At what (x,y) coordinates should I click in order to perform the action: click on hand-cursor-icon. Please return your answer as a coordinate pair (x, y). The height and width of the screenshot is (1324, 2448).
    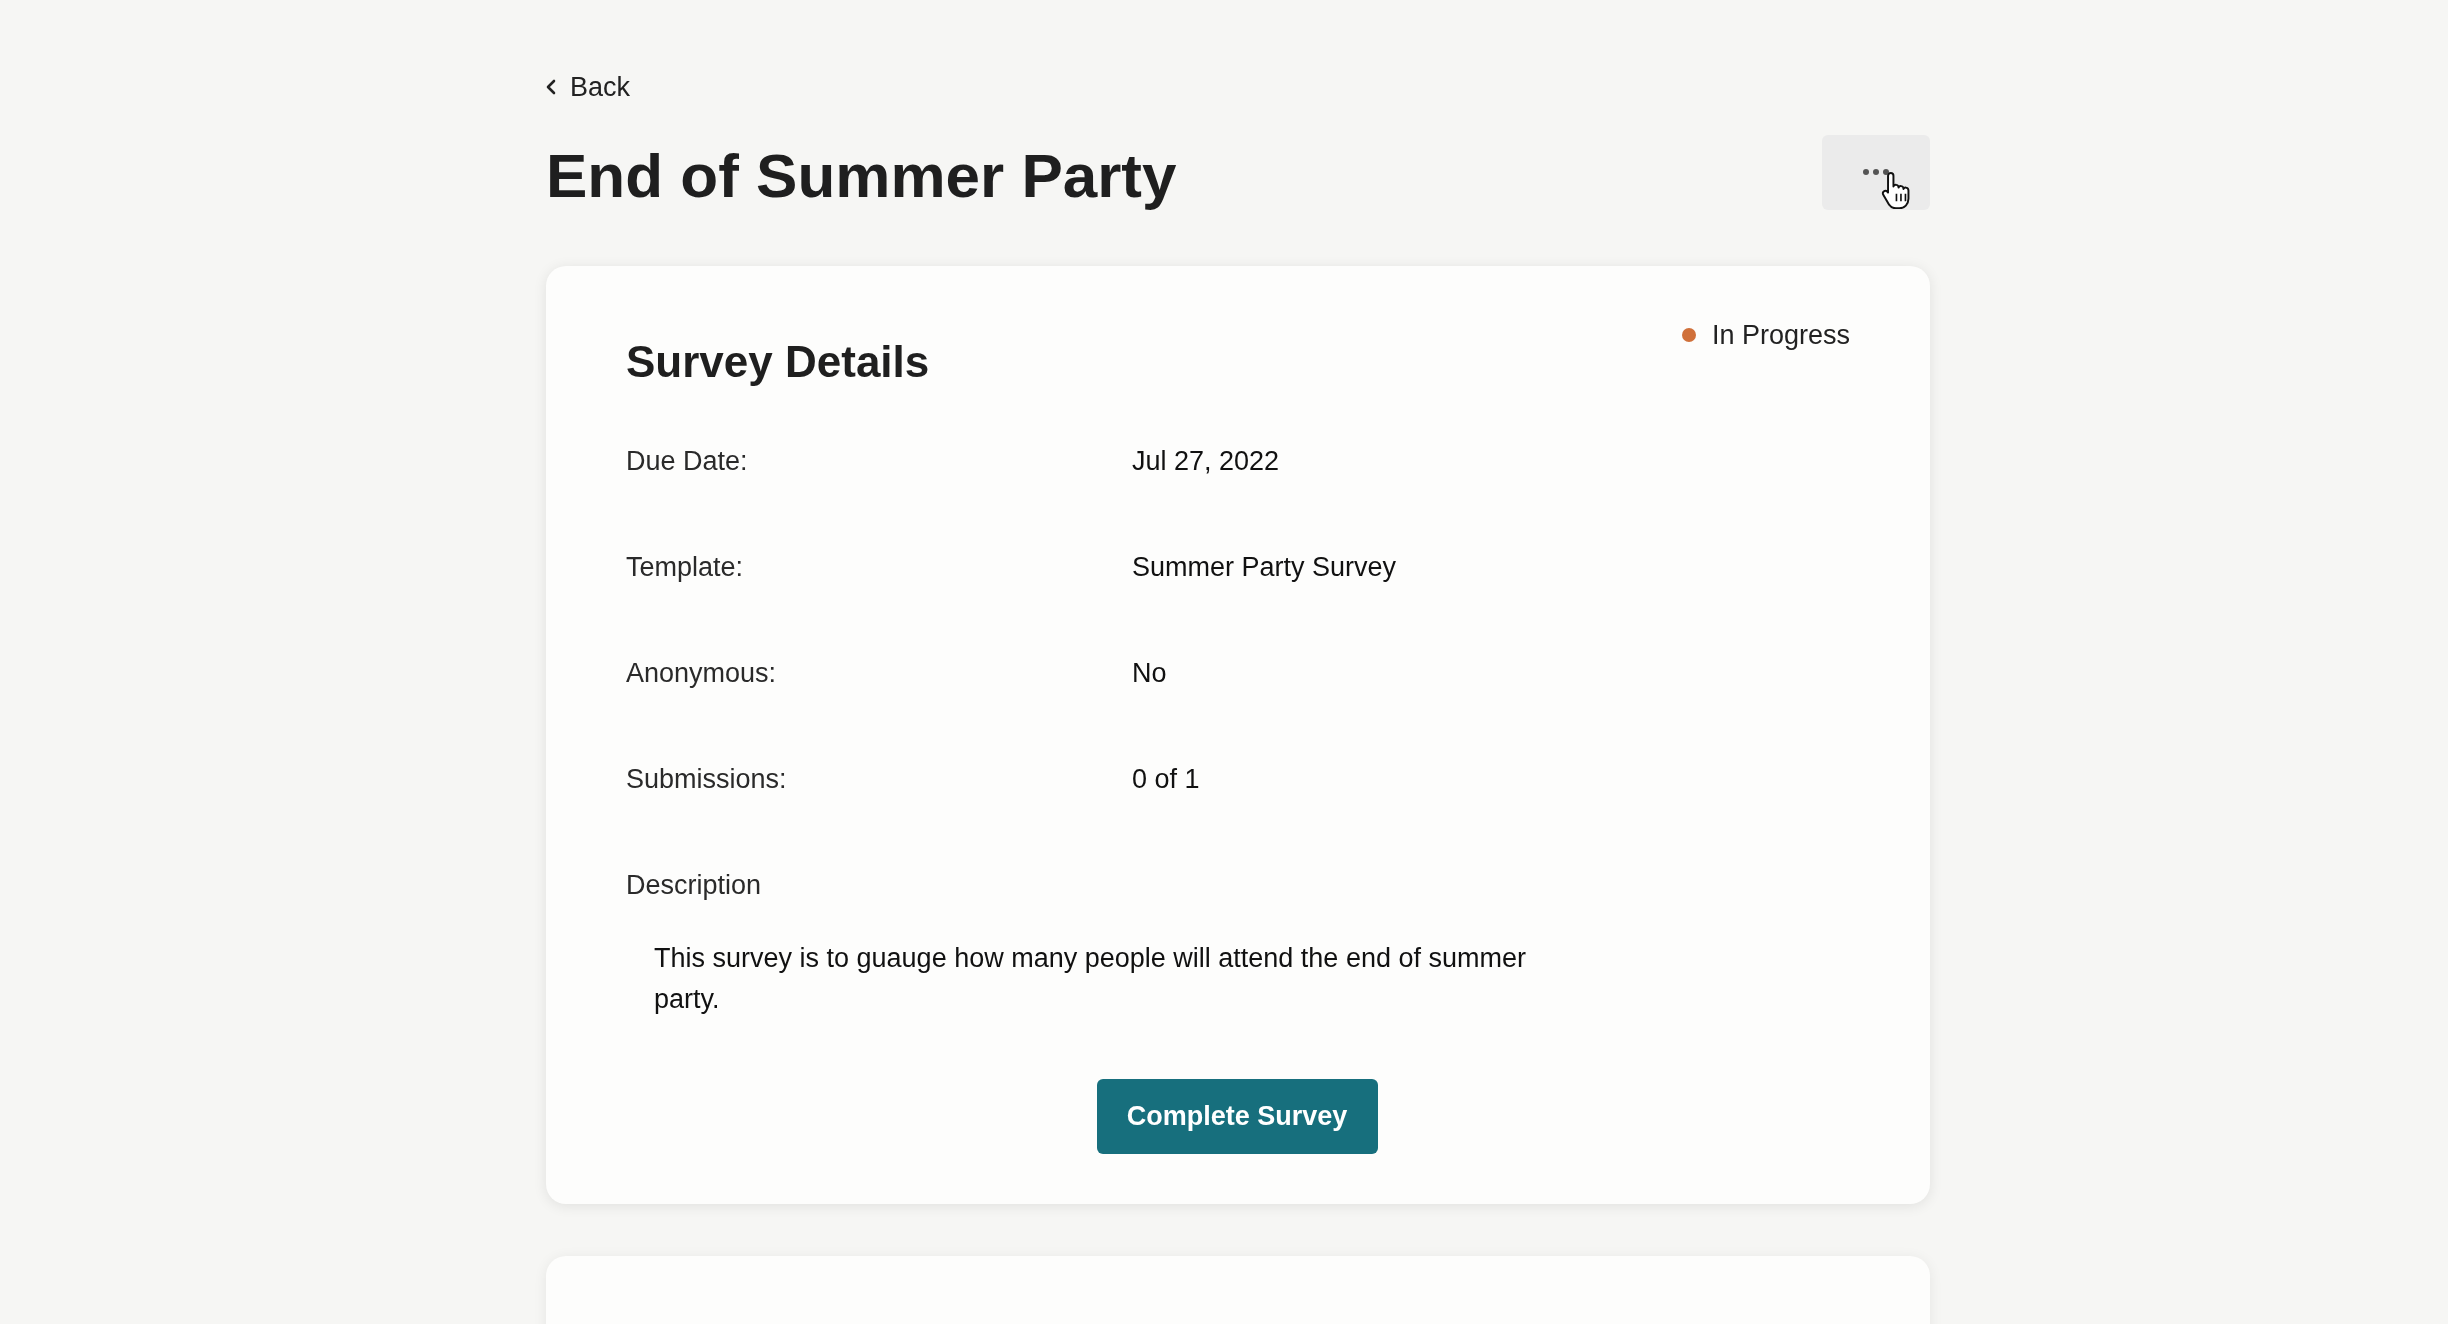
    Looking at the image, I should click on (1896, 189).